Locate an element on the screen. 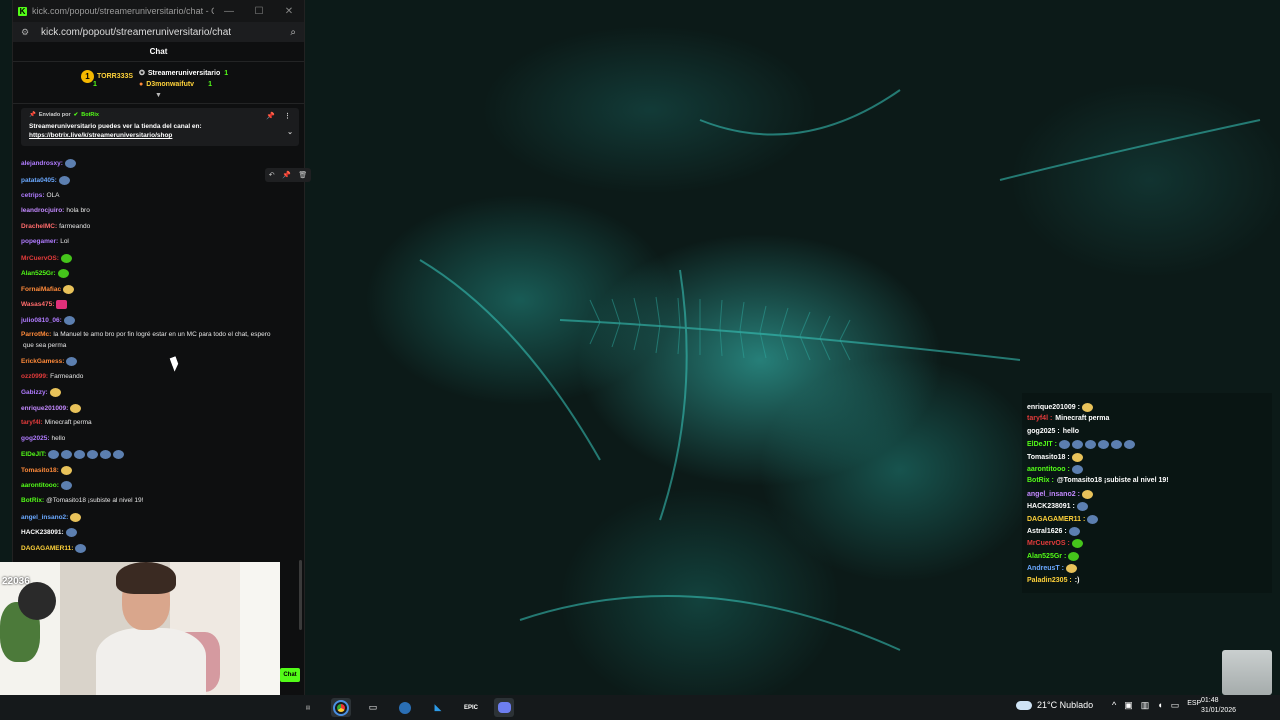 The image size is (1280, 720). chat-message: Gabizzy: is located at coordinates (41, 392).